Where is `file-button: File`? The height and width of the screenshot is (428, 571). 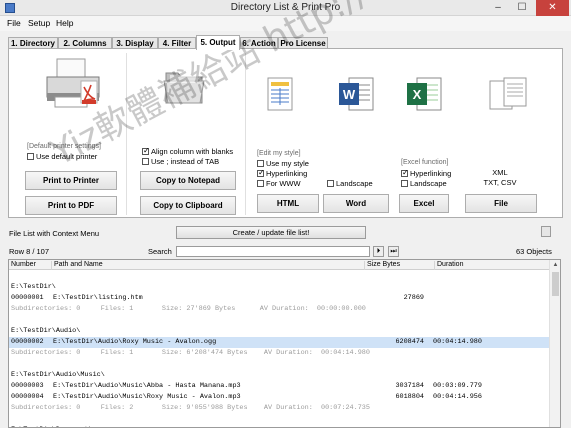
file-button: File is located at coordinates (501, 203).